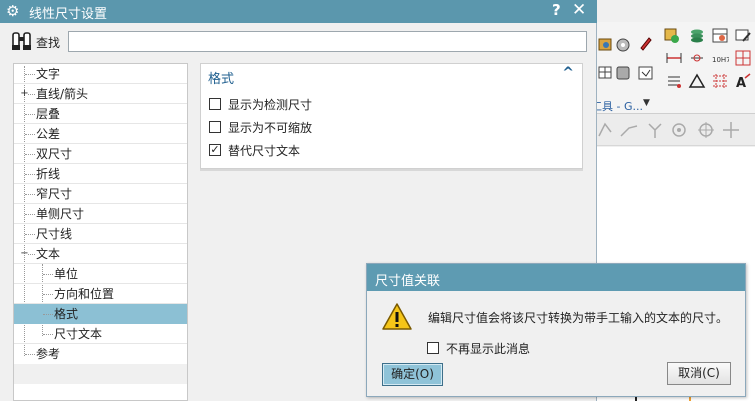 The image size is (755, 401). I want to click on tree-item-label: 方向和位置, so click(84, 294).